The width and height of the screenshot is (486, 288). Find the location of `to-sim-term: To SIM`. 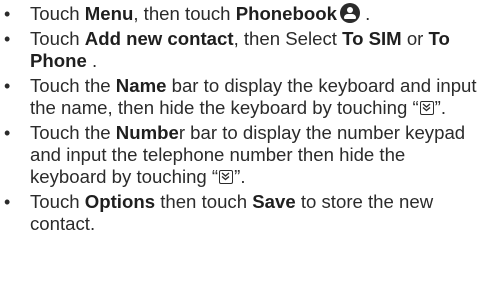

to-sim-term: To SIM is located at coordinates (372, 38).